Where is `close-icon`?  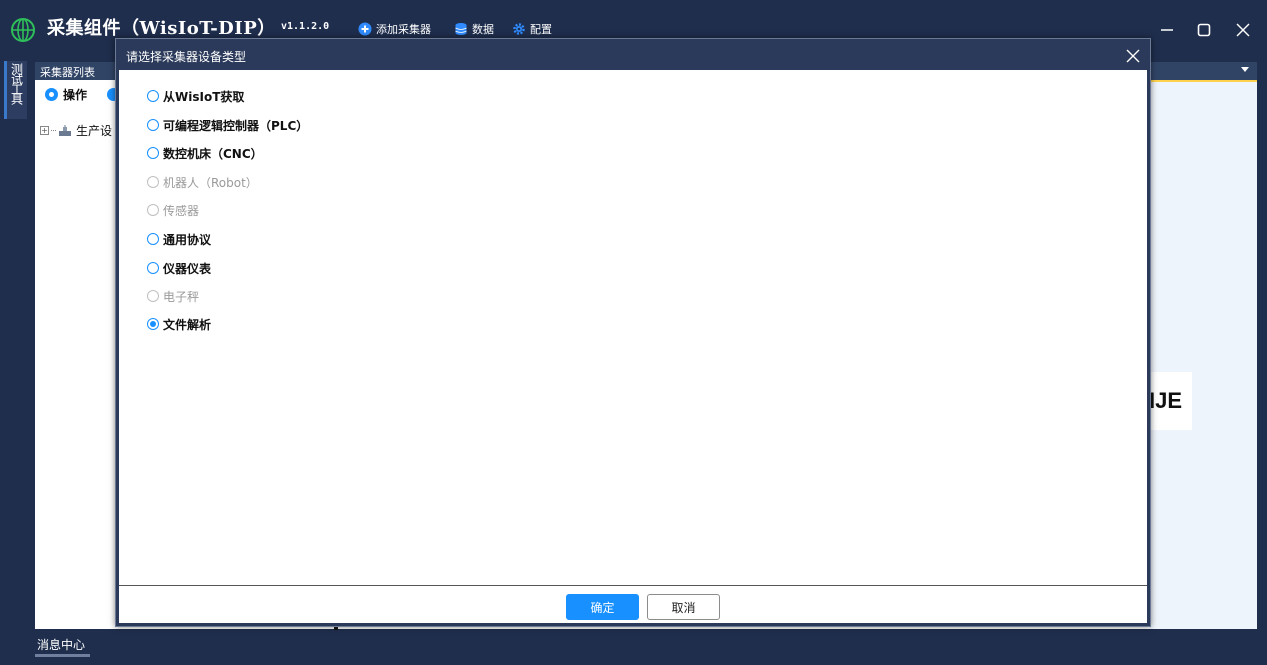 close-icon is located at coordinates (1243, 30).